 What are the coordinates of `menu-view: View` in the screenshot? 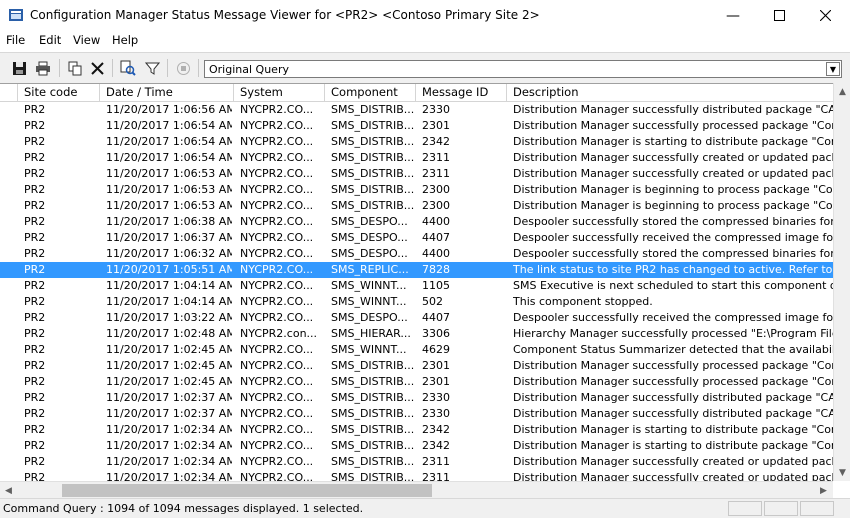 It's located at (86, 40).